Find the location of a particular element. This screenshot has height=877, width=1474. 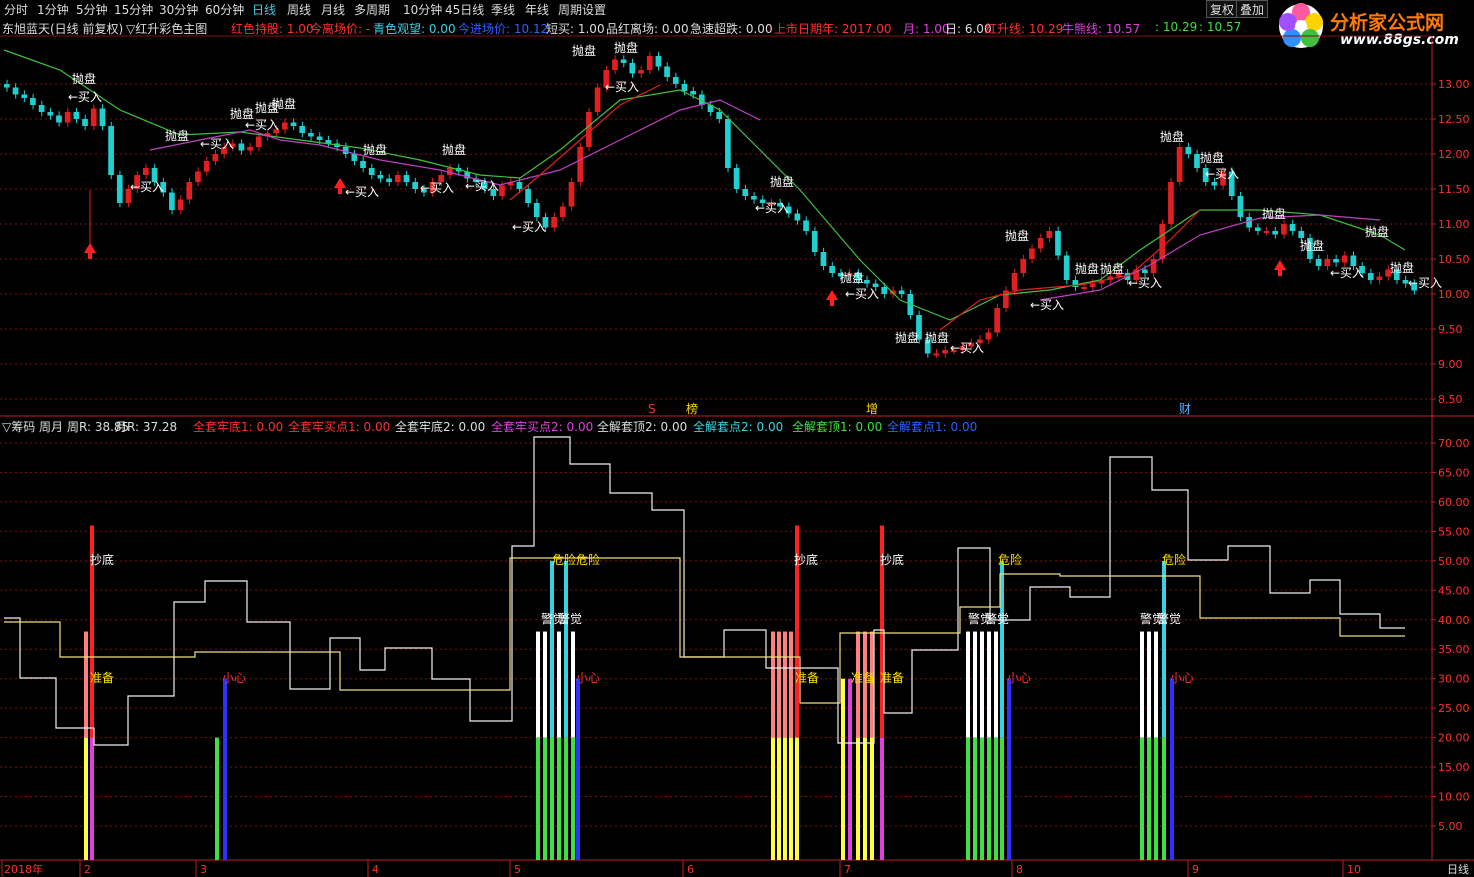

x-tick-label: 9 is located at coordinates (1195, 869).